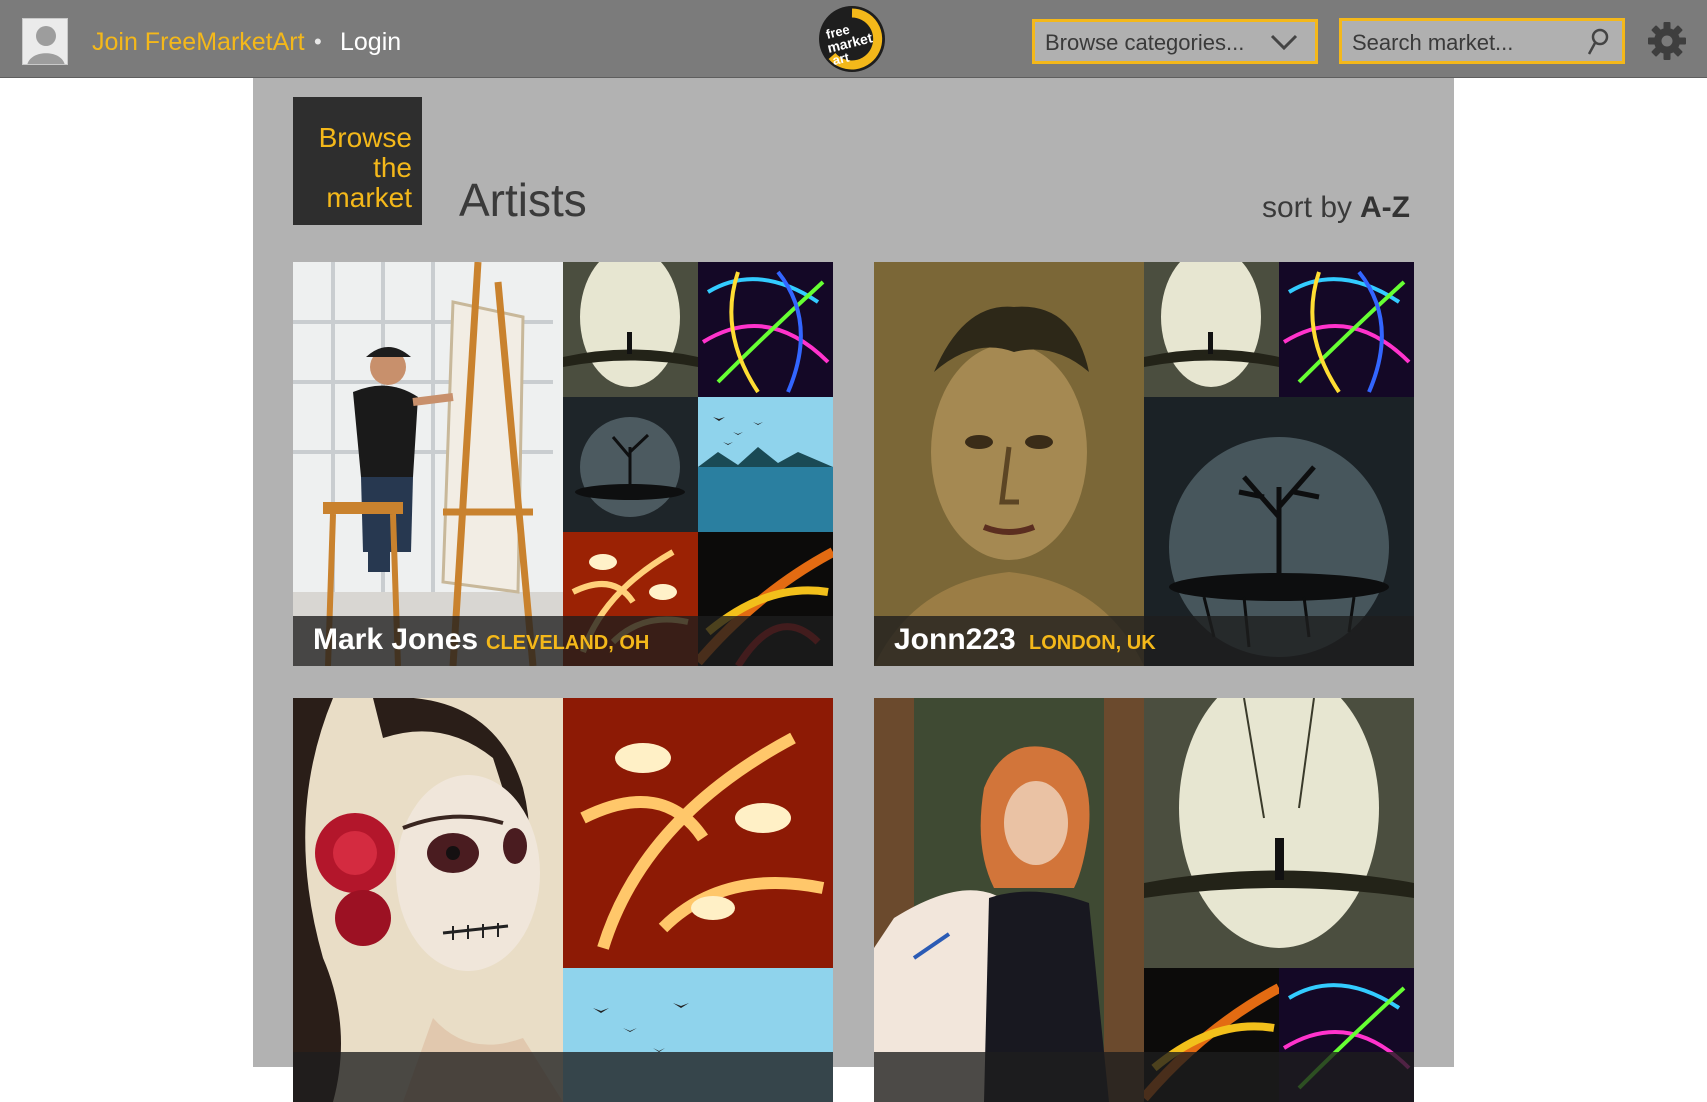  What do you see at coordinates (568, 643) in the screenshot?
I see `artist-location: CLEVELAND, OH` at bounding box center [568, 643].